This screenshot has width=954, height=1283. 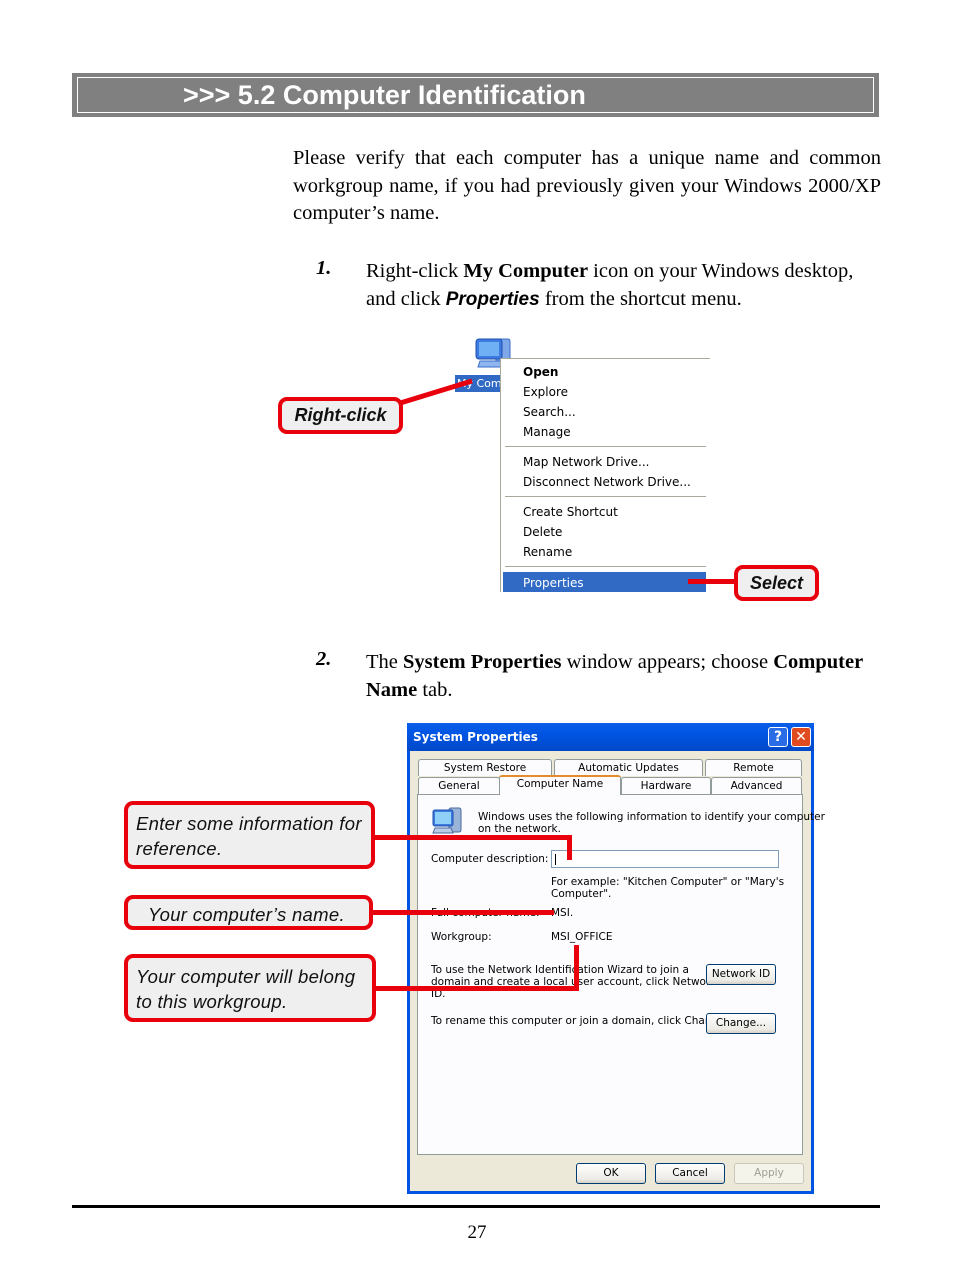 What do you see at coordinates (555, 859) in the screenshot?
I see `text-caret` at bounding box center [555, 859].